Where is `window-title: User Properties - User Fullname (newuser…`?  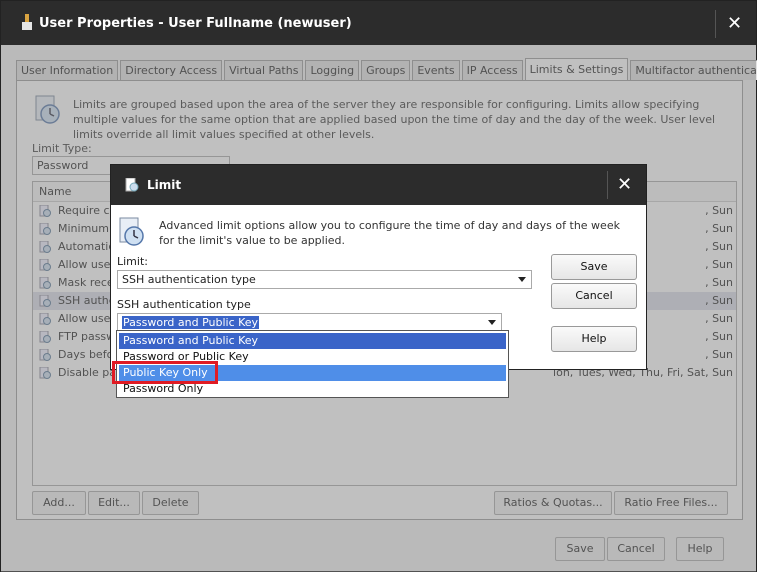
window-title: User Properties - User Fullname (newuser… is located at coordinates (195, 23).